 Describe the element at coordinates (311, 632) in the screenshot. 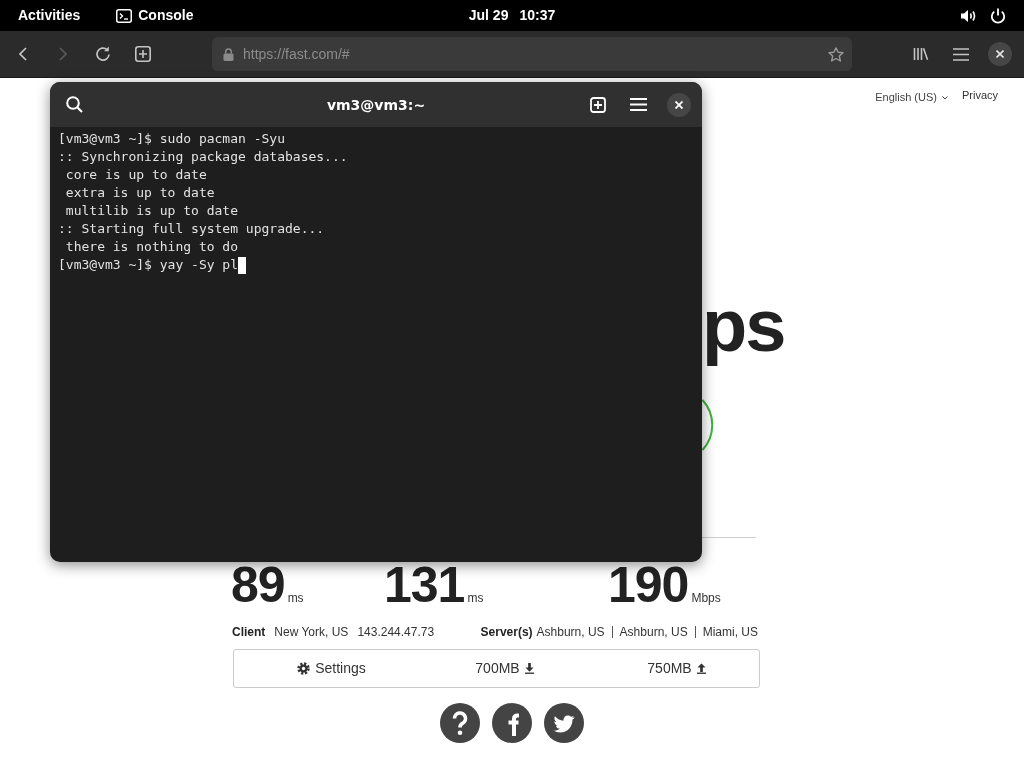

I see `client-location: New York, US` at that location.